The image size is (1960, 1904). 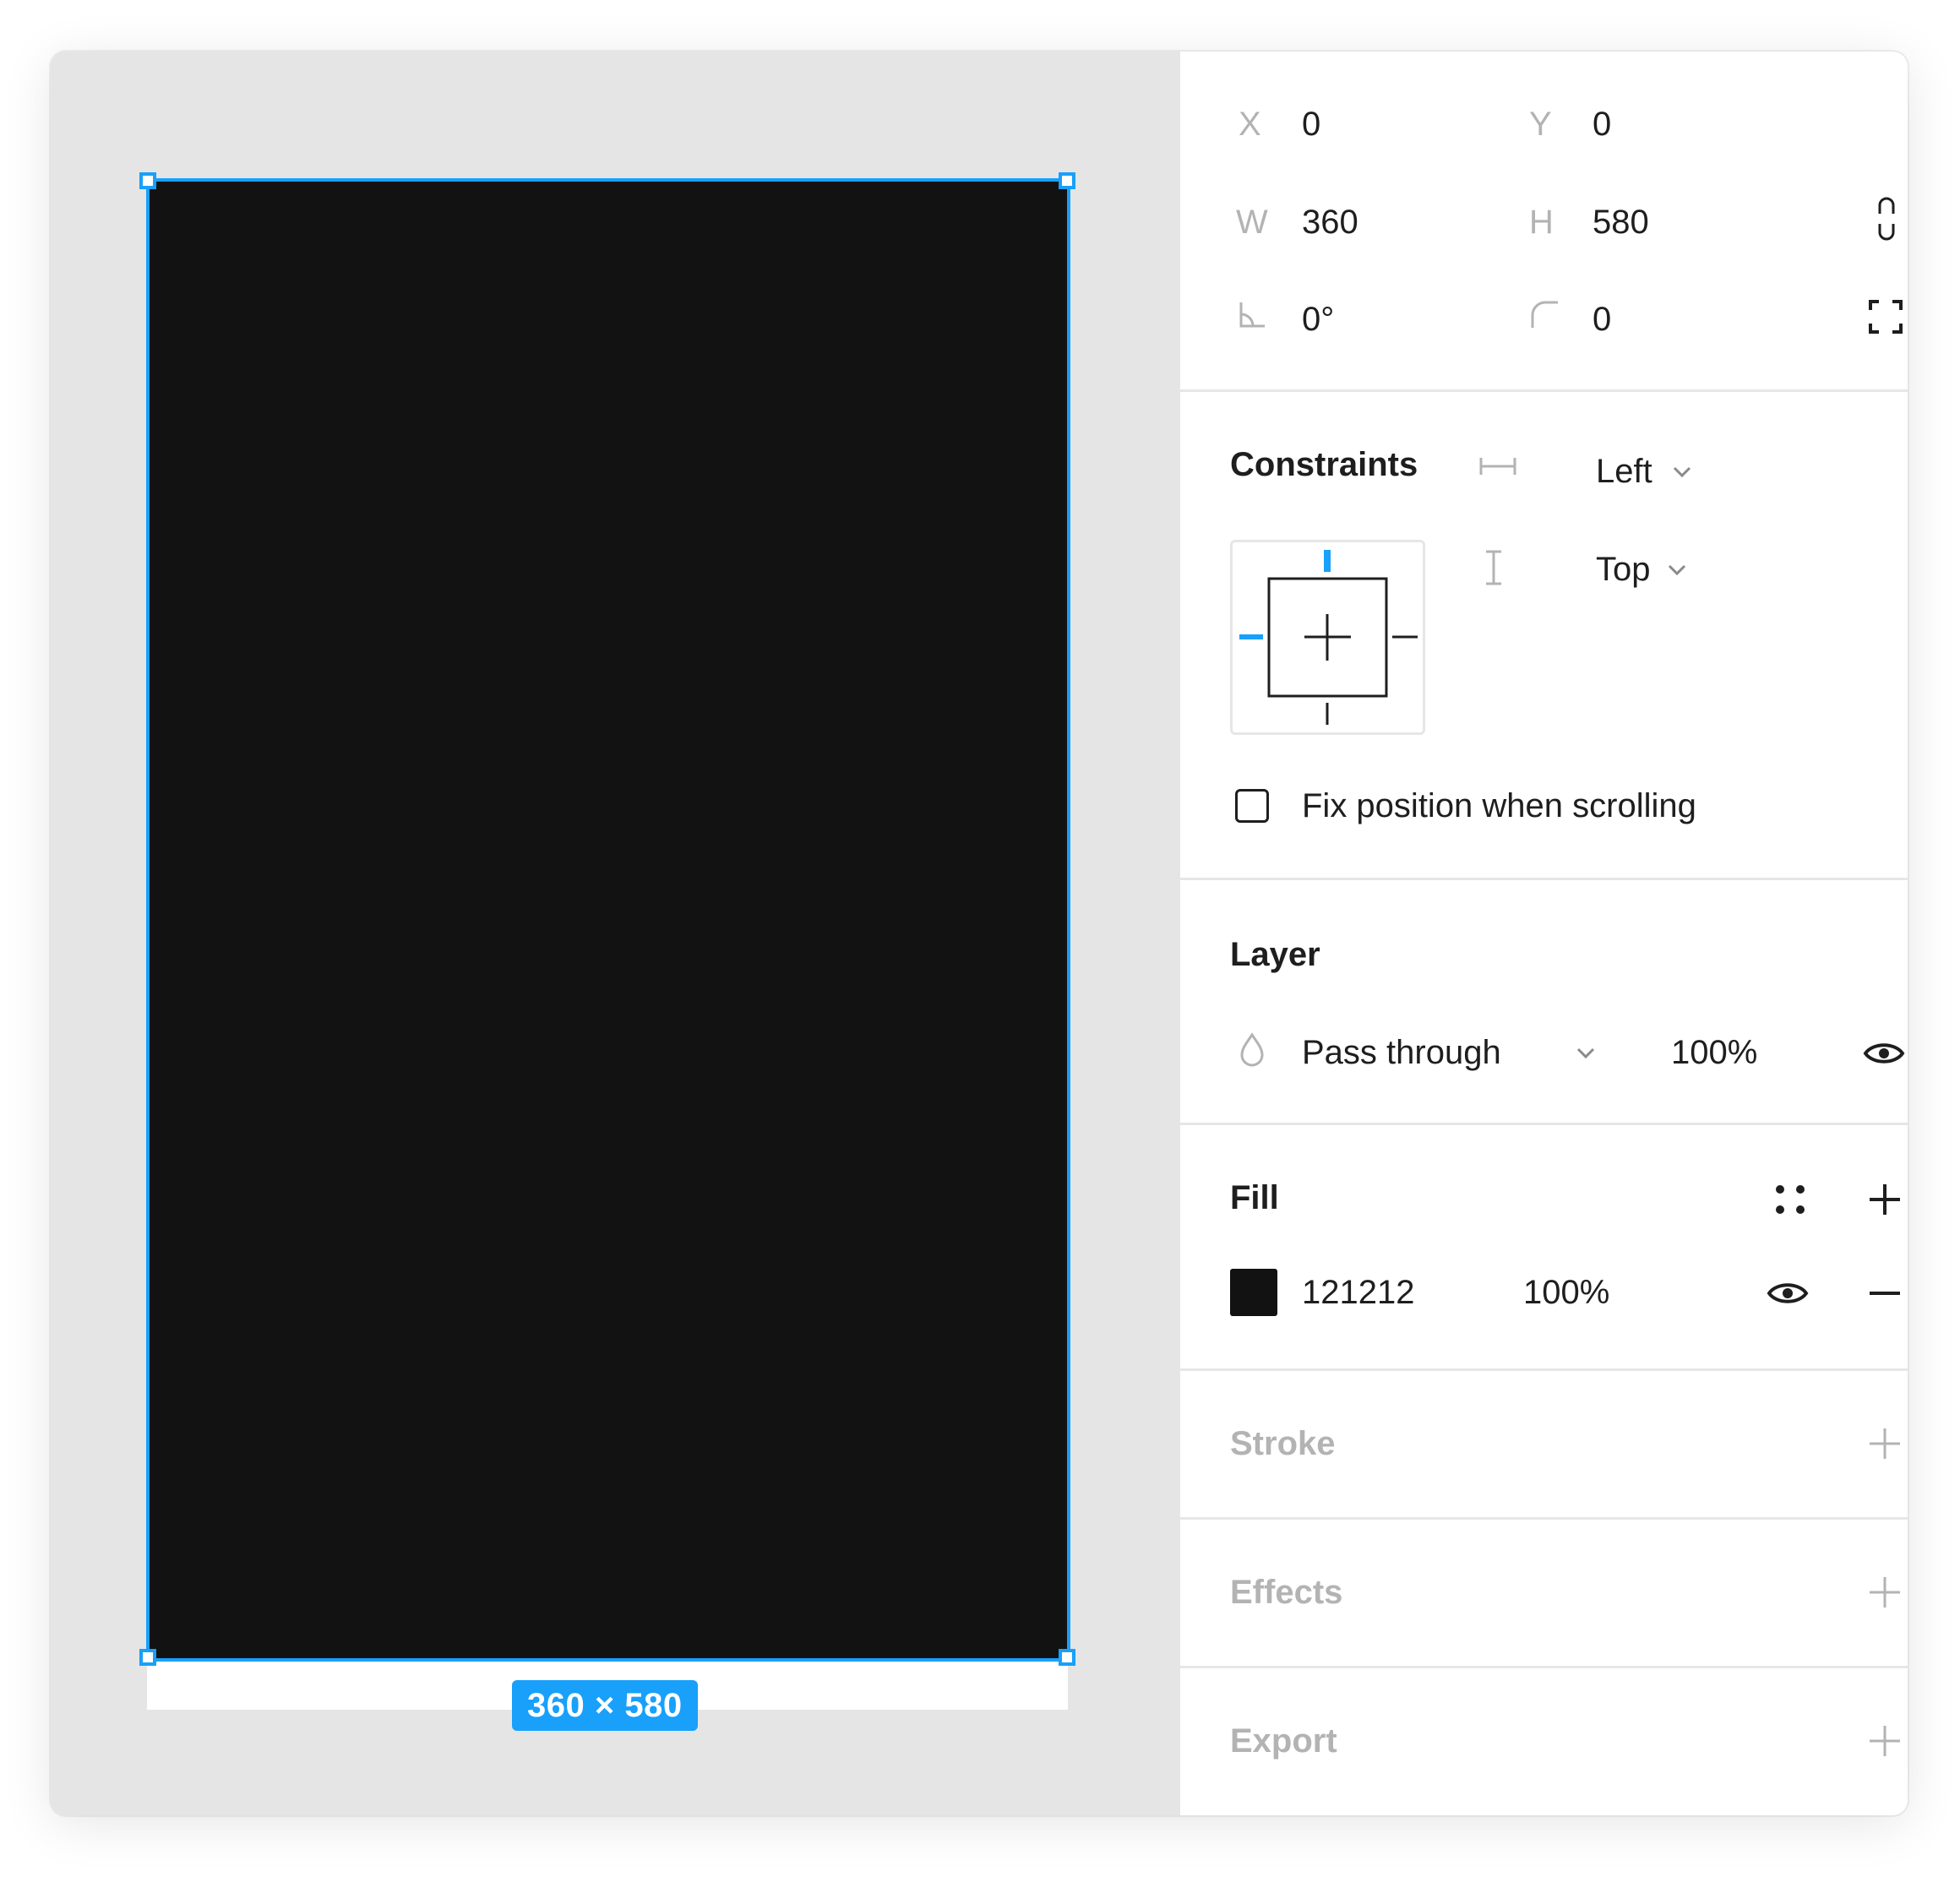 What do you see at coordinates (1252, 806) in the screenshot?
I see `fix-position-checkbox` at bounding box center [1252, 806].